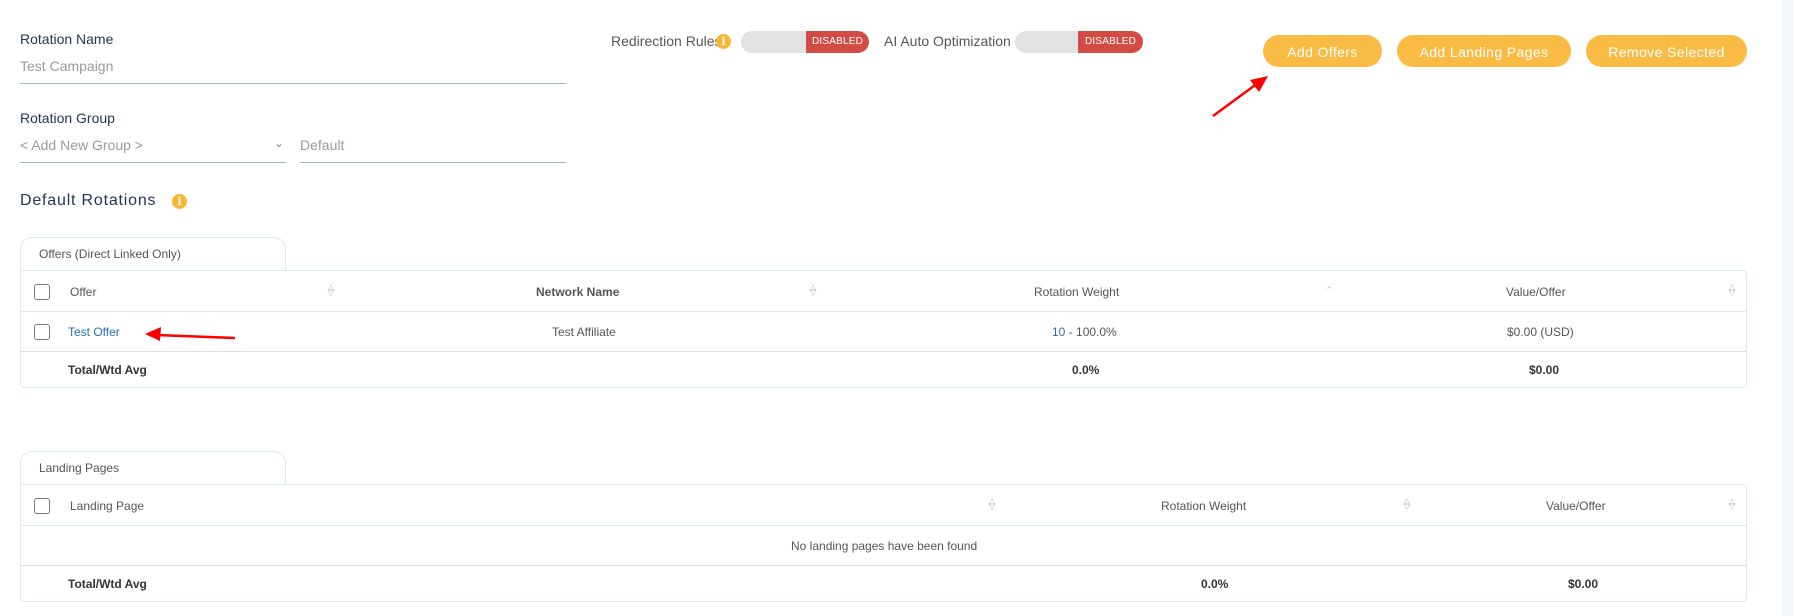 Image resolution: width=1794 pixels, height=616 pixels. Describe the element at coordinates (1058, 332) in the screenshot. I see `rotation-weight-link: 10` at that location.